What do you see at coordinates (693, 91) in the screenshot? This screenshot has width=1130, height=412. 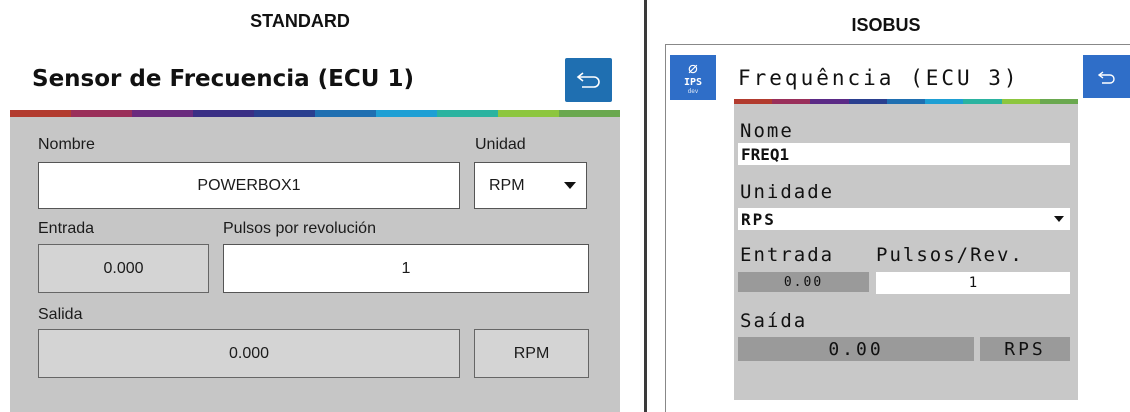 I see `ips-sub-label: dev` at bounding box center [693, 91].